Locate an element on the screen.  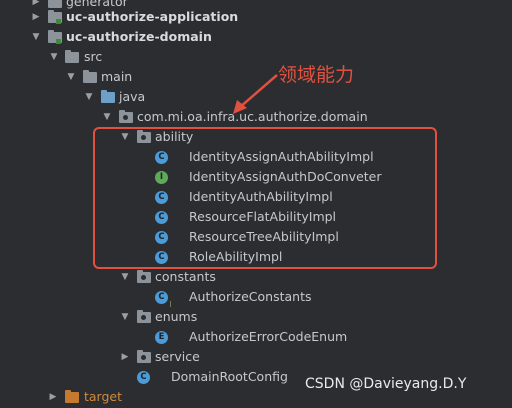
tree-row-src: ▼ src is located at coordinates (256, 57).